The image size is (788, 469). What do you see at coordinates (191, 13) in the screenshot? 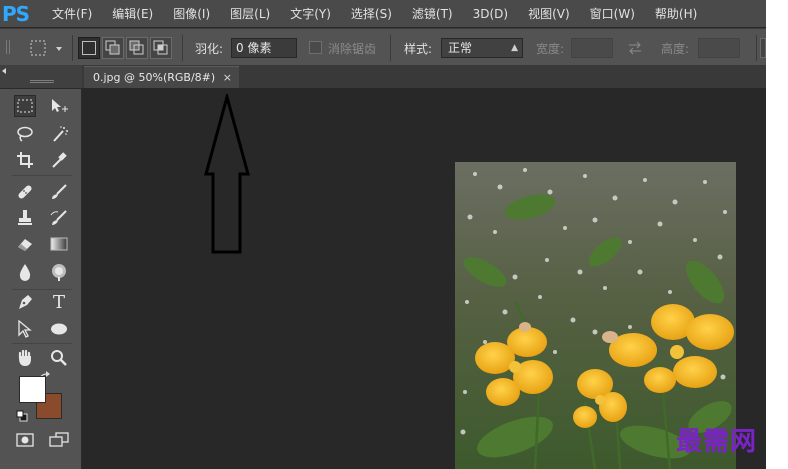
I see `menu-image: 图像(I)` at bounding box center [191, 13].